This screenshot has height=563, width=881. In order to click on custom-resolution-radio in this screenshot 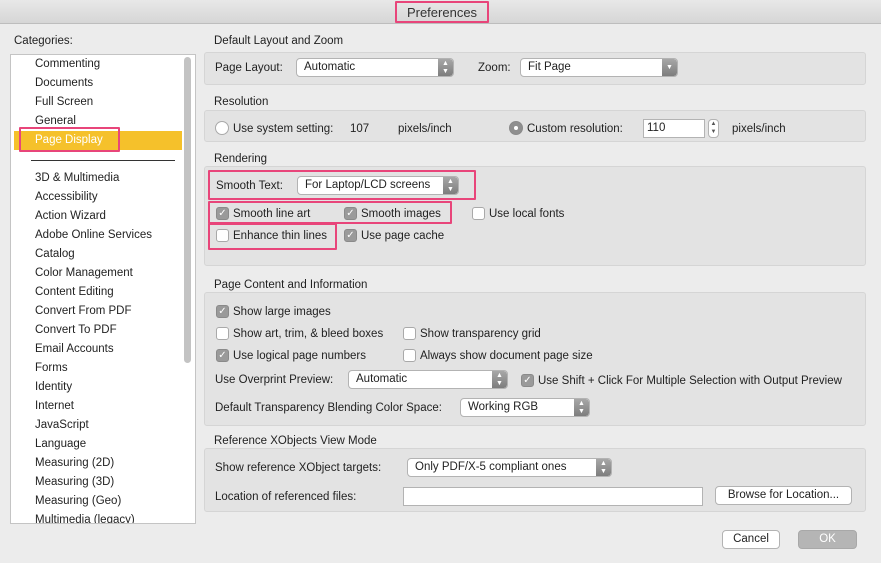, I will do `click(516, 128)`.